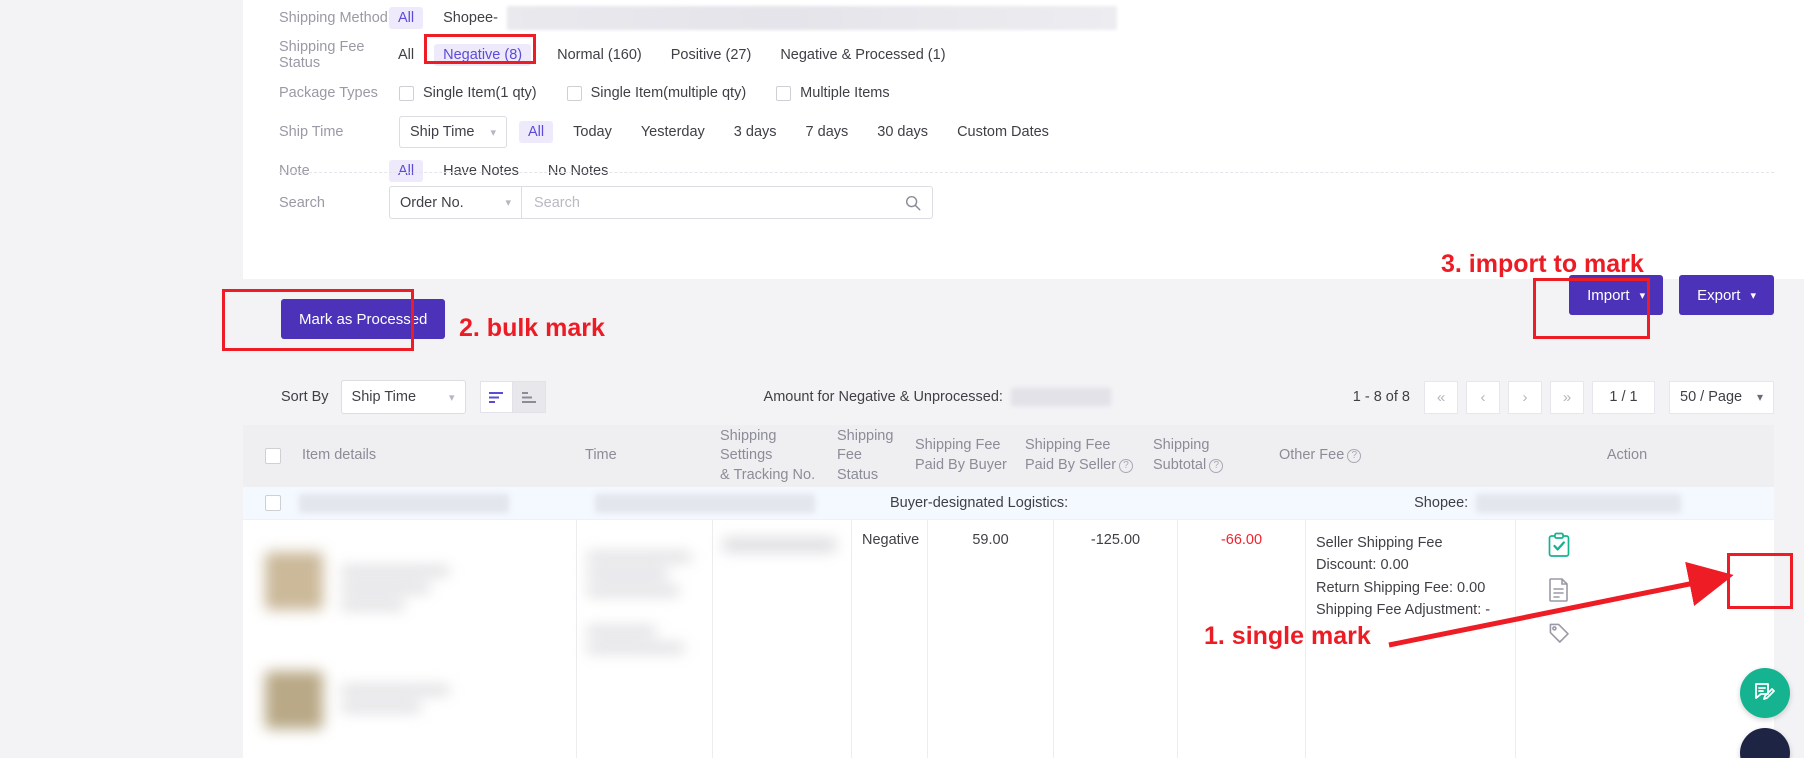  What do you see at coordinates (961, 465) in the screenshot?
I see `col-paid-buyer-line2: Paid By Buyer` at bounding box center [961, 465].